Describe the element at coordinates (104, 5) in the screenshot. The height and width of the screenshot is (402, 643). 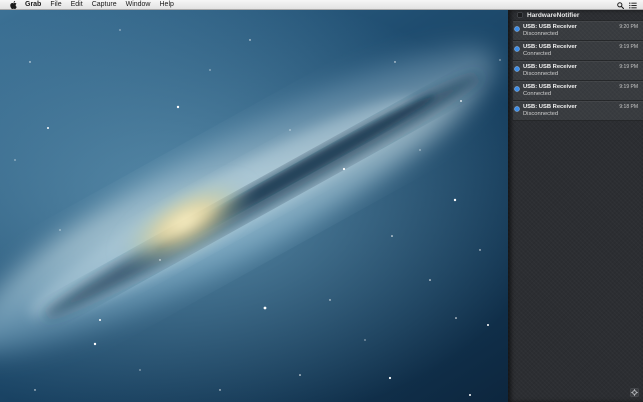
I see `menu-capture: Capture` at that location.